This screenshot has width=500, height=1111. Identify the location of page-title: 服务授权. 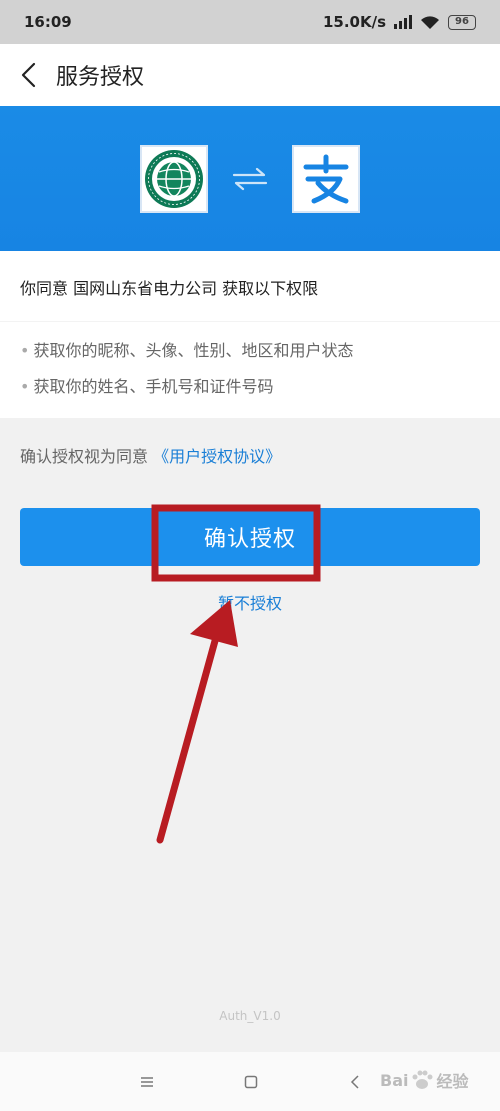
(100, 77).